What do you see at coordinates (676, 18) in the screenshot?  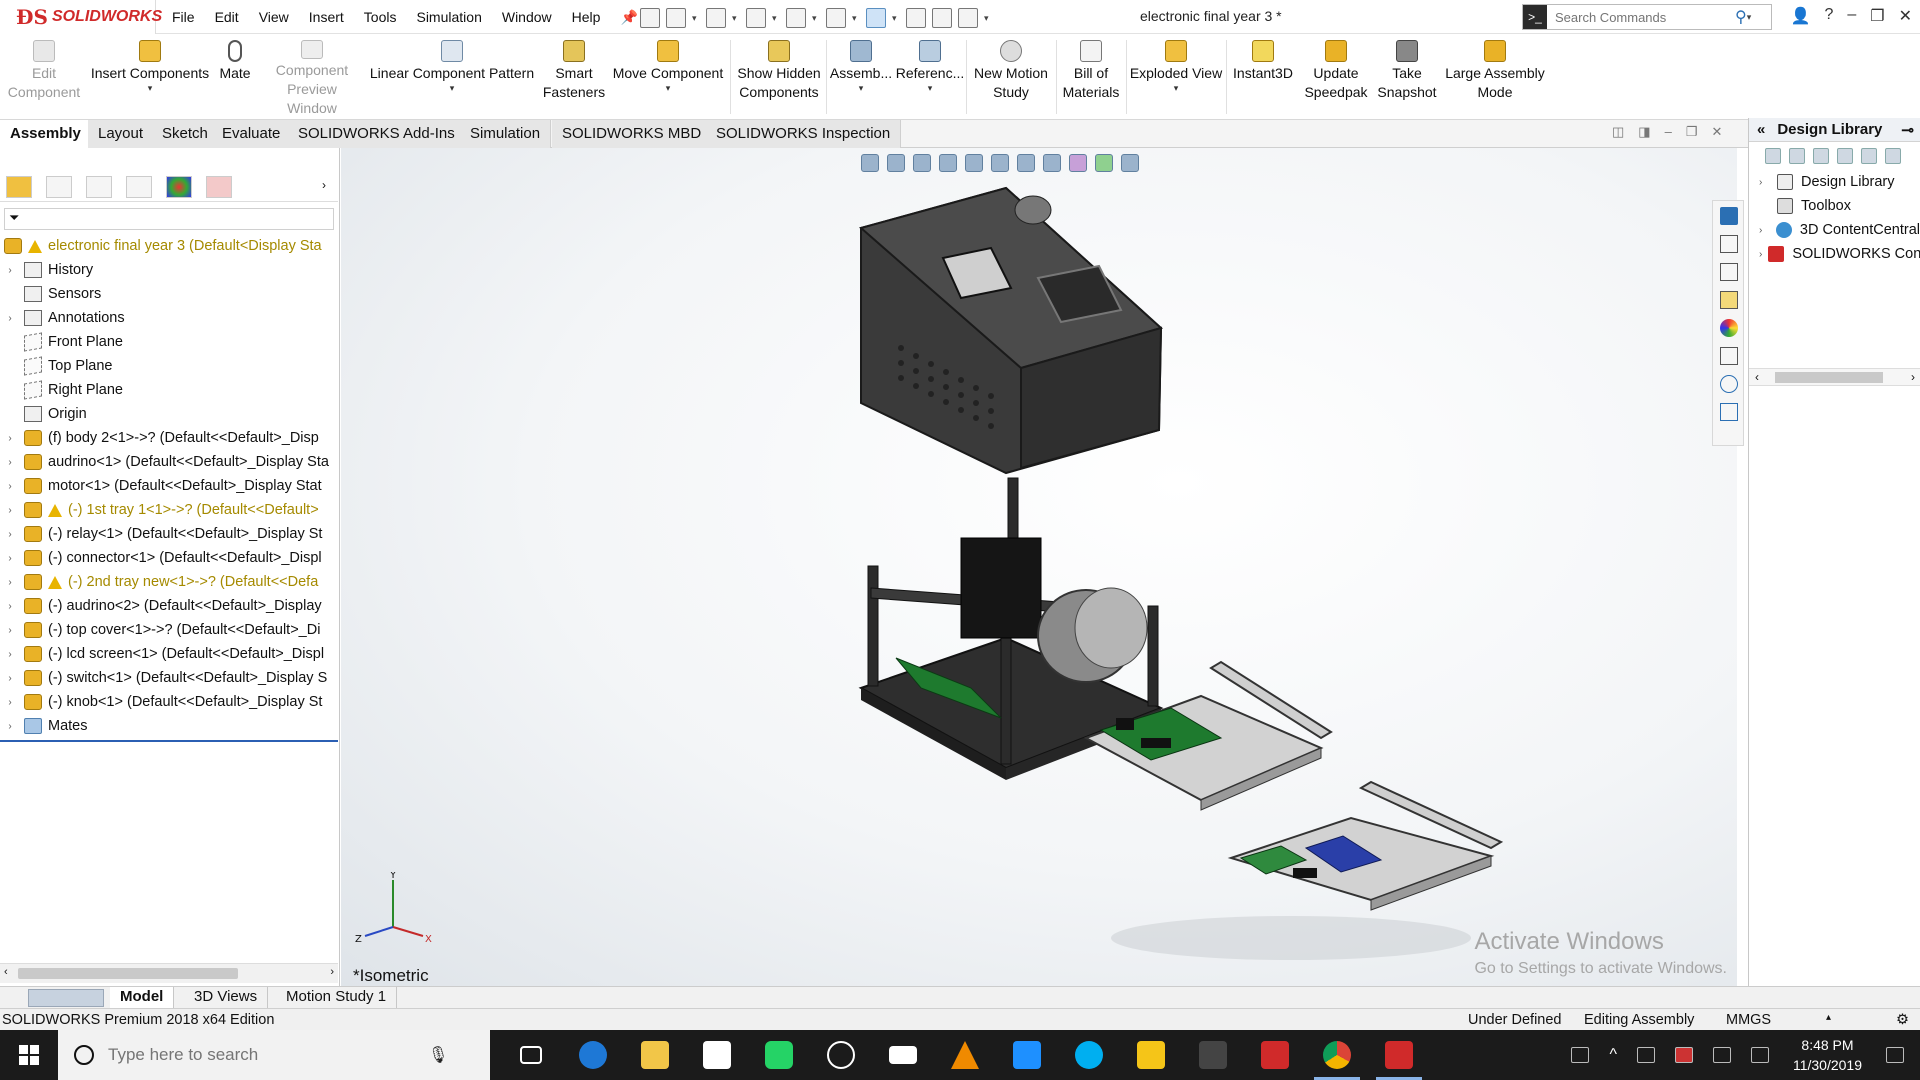 I see `new-document-icon` at bounding box center [676, 18].